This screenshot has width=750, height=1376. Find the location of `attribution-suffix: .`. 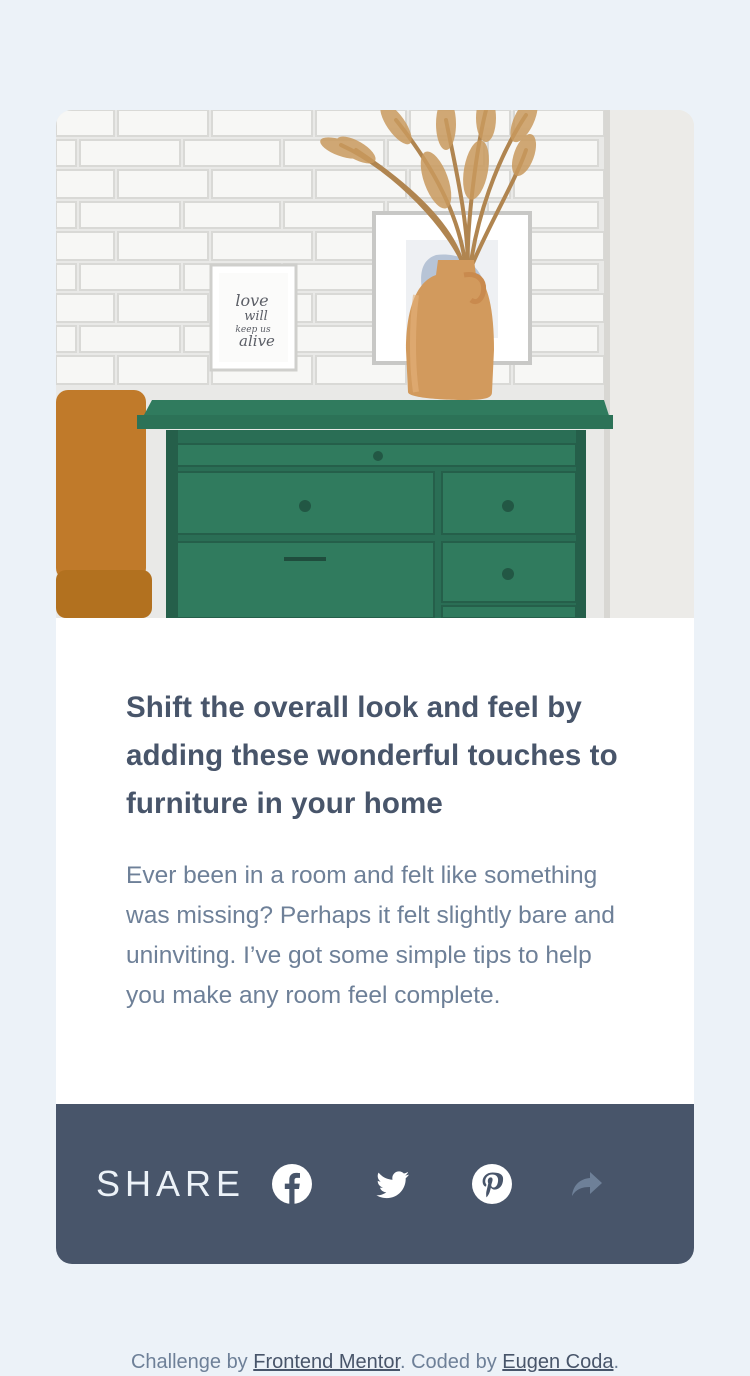

attribution-suffix: . is located at coordinates (616, 1362).